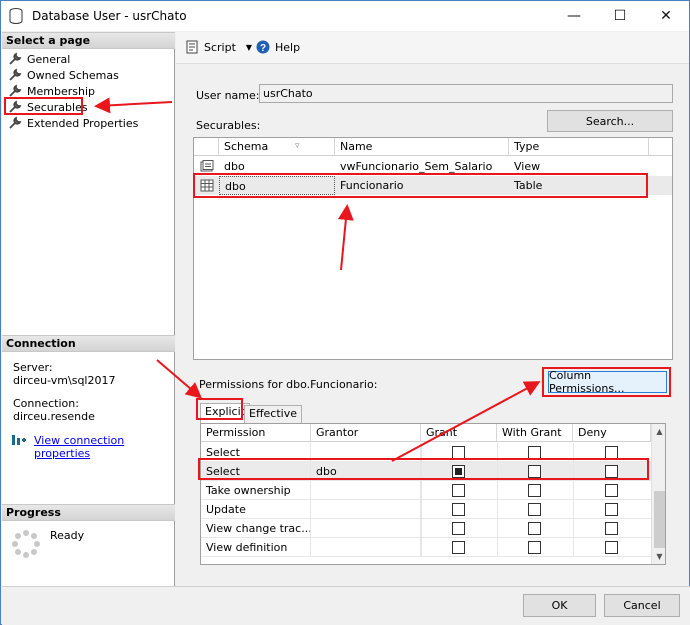 The image size is (690, 625). Describe the element at coordinates (366, 471) in the screenshot. I see `grantor-cell: dbo` at that location.